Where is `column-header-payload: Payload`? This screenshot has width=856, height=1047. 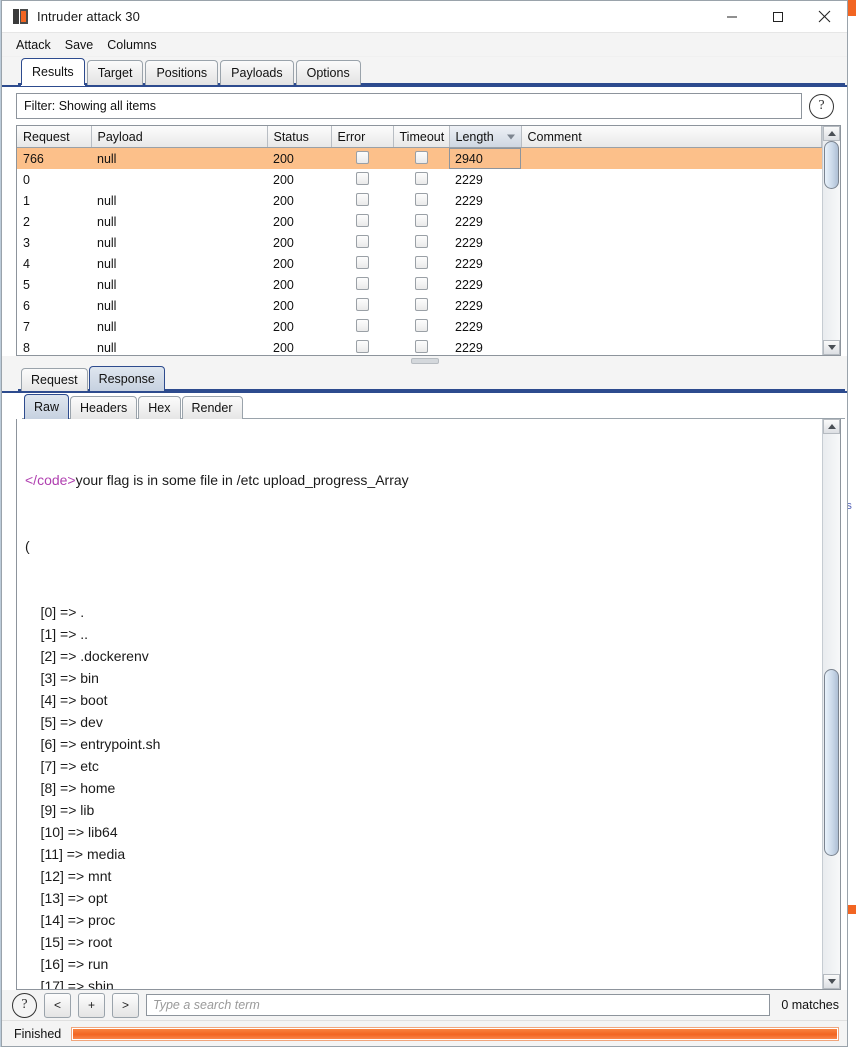 column-header-payload: Payload is located at coordinates (179, 137).